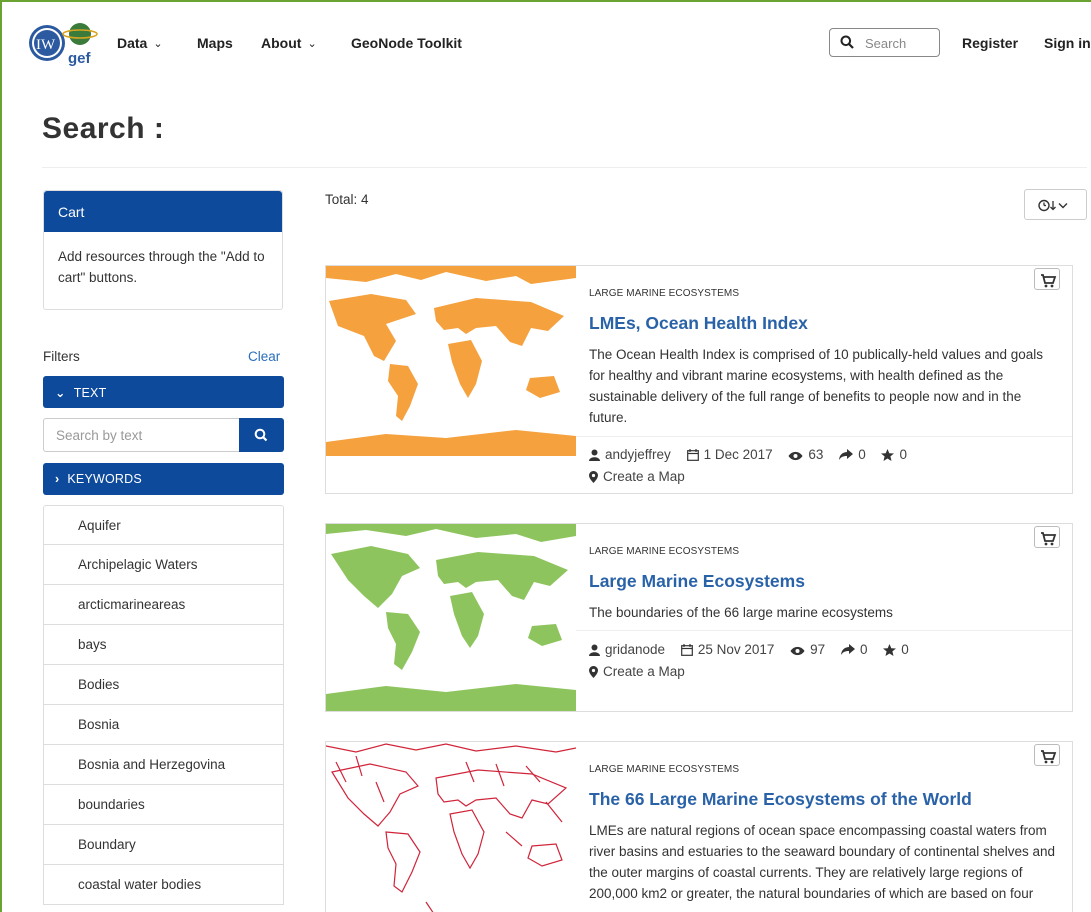 This screenshot has height=912, width=1091. I want to click on sort-button, so click(1055, 204).